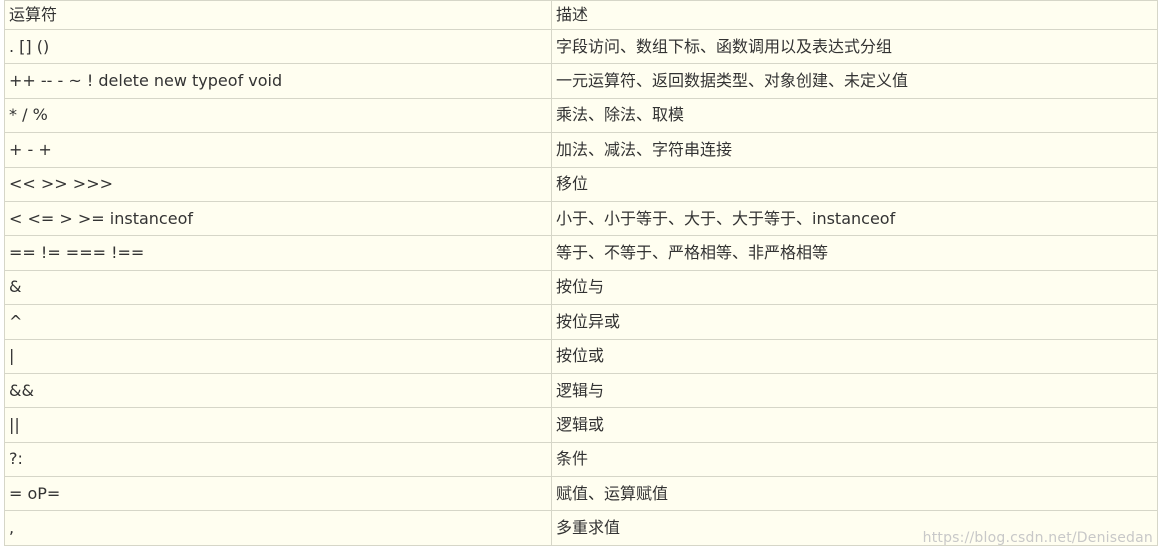 This screenshot has width=1161, height=552. What do you see at coordinates (854, 46) in the screenshot?
I see `description-cell: 字段访问、数组下标、函数调用以及表达式分组` at bounding box center [854, 46].